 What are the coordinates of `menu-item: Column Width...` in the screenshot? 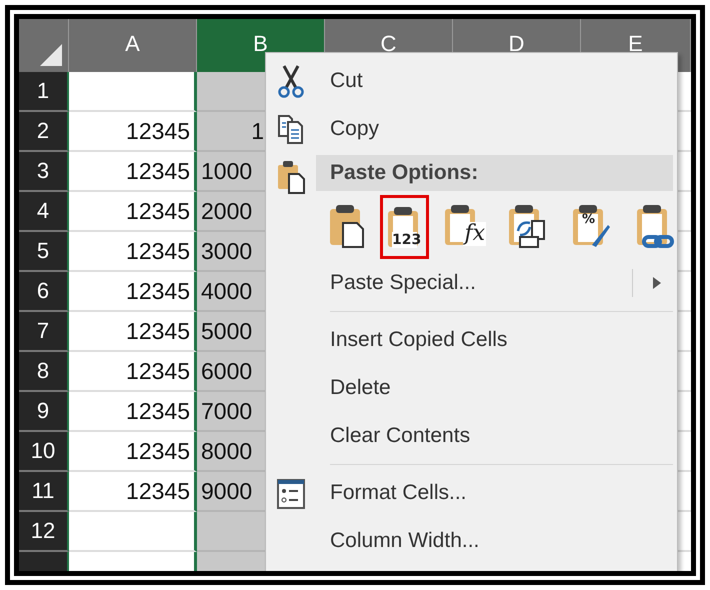 It's located at (471, 541).